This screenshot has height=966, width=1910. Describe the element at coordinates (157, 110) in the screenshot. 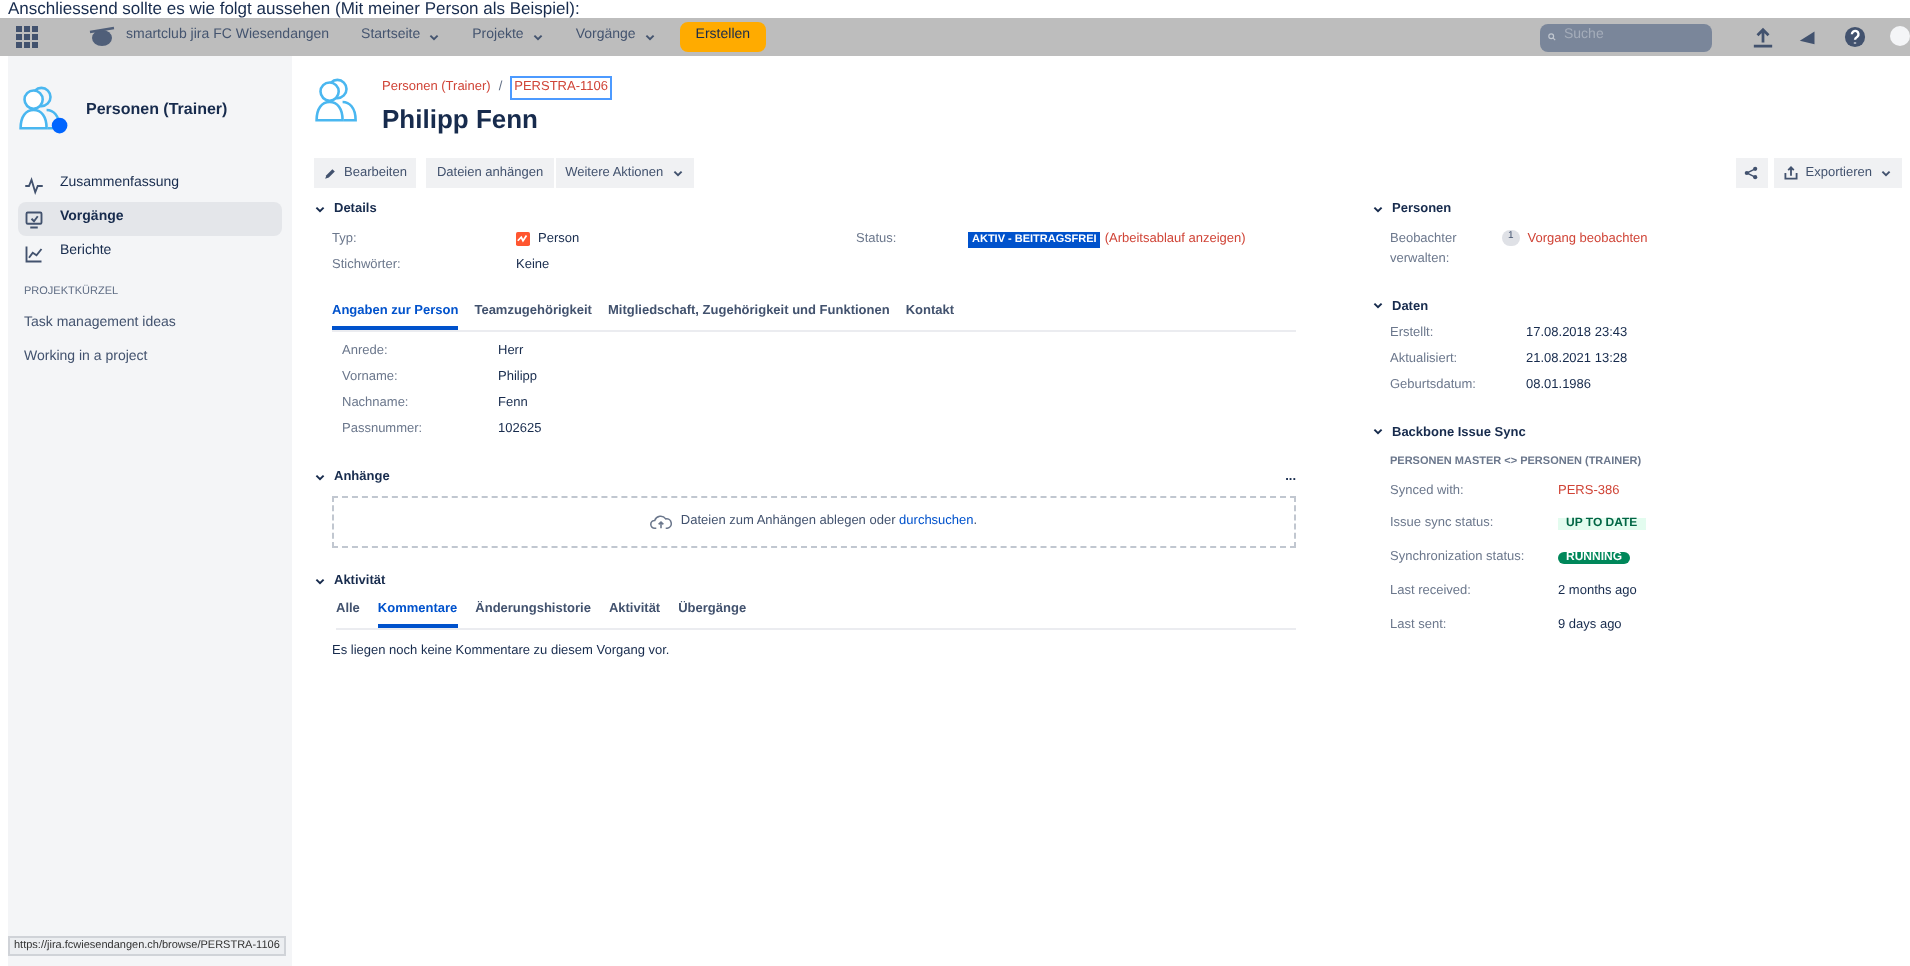

I see `project-name: Personen (Trainer)` at that location.